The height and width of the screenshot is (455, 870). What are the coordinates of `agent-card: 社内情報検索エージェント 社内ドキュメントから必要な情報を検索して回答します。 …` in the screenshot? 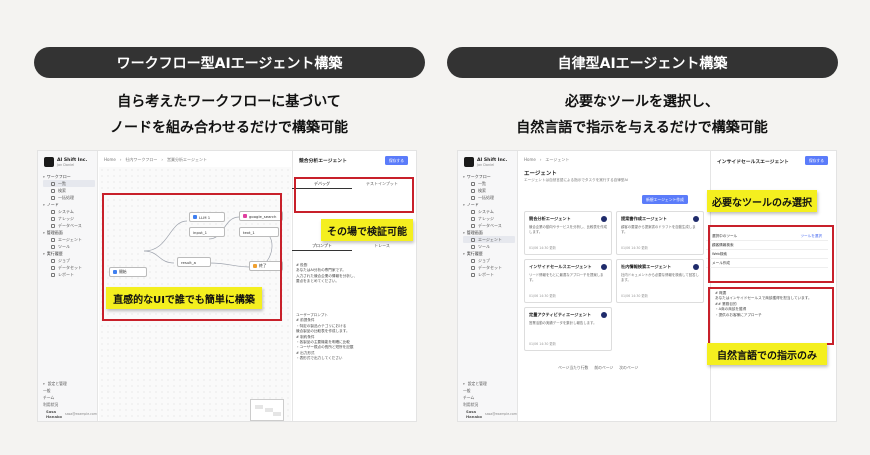 It's located at (660, 281).